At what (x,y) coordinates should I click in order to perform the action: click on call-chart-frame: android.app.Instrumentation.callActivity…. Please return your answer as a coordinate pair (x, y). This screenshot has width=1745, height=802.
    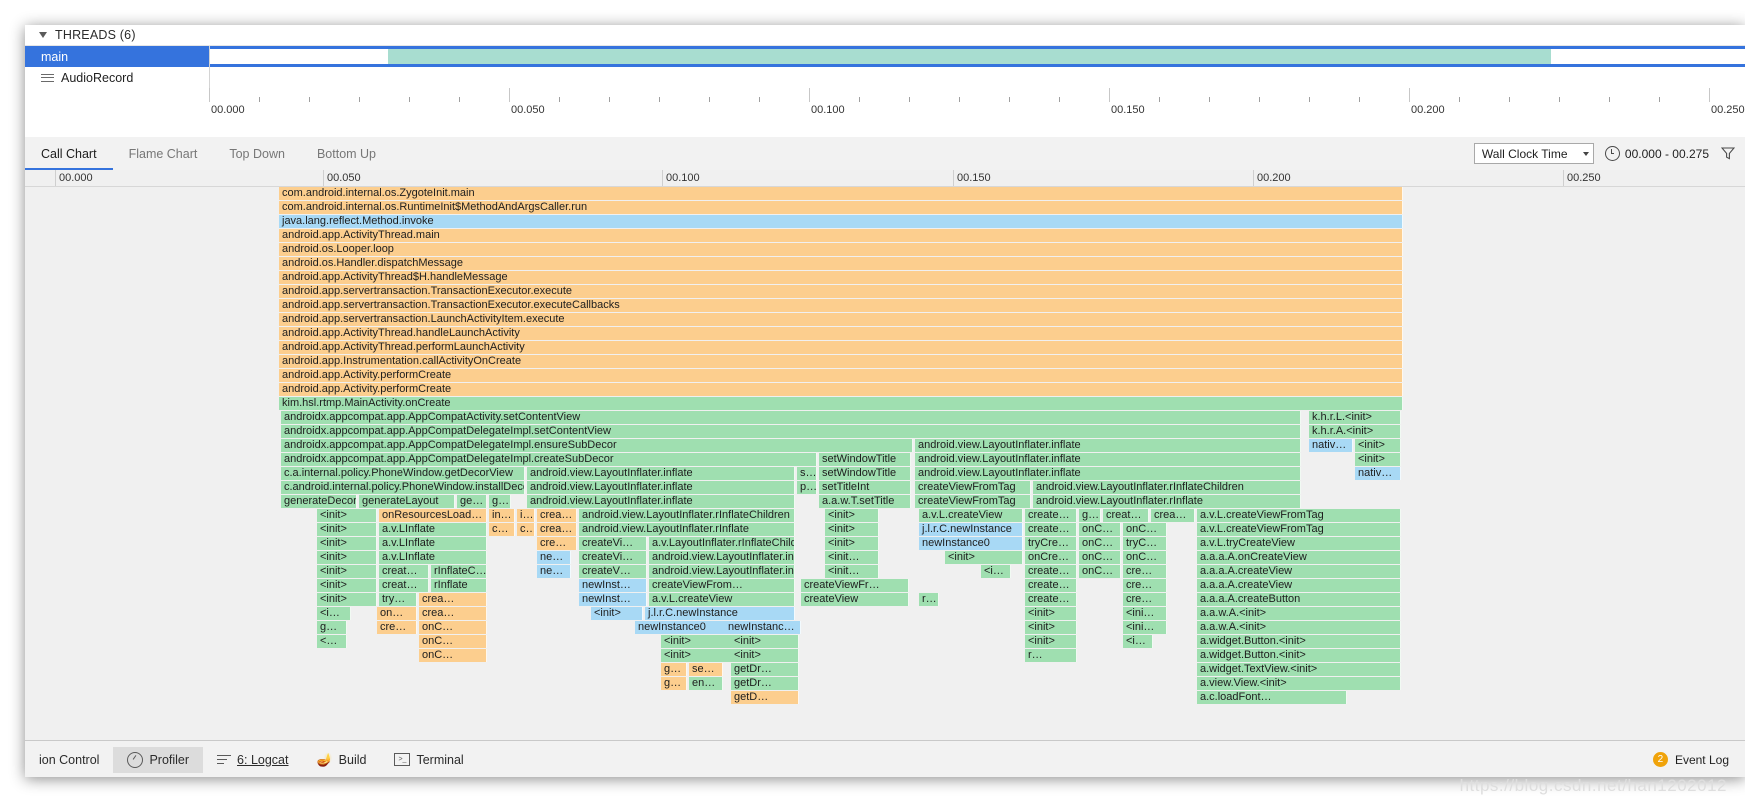
    Looking at the image, I should click on (841, 361).